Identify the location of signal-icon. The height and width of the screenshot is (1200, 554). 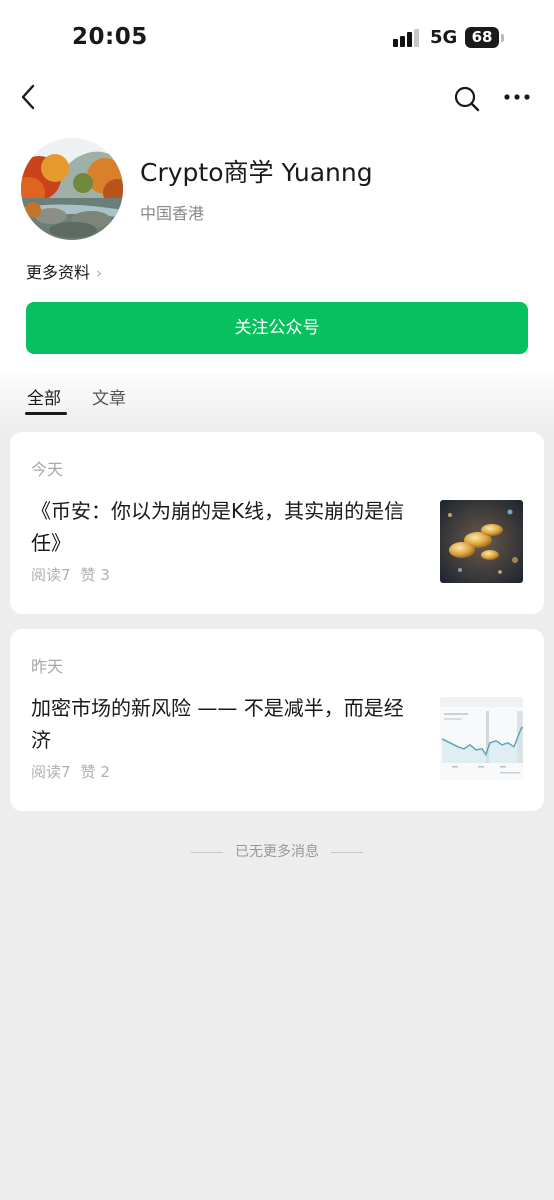
(407, 38).